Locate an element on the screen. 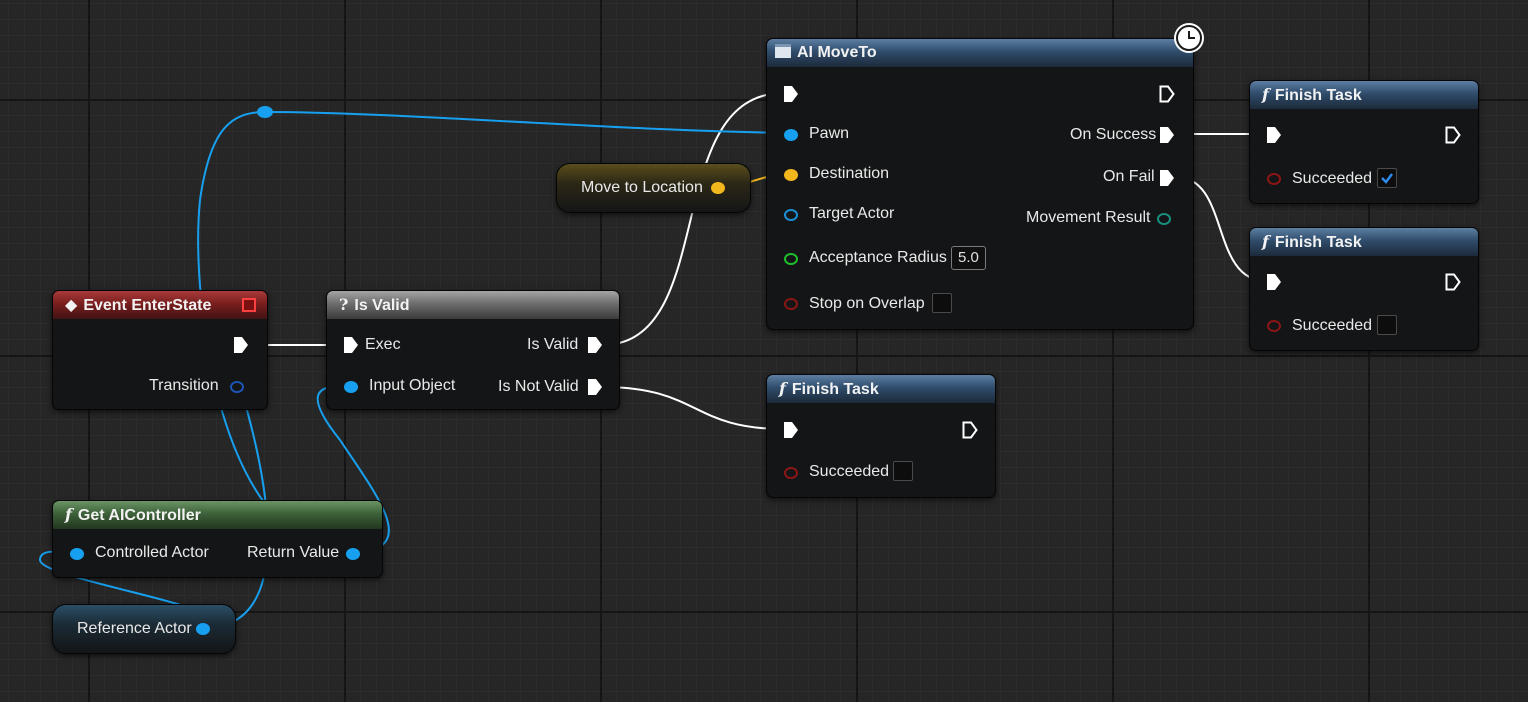 The height and width of the screenshot is (702, 1528). move-to-location-node: Move to Location is located at coordinates (653, 188).